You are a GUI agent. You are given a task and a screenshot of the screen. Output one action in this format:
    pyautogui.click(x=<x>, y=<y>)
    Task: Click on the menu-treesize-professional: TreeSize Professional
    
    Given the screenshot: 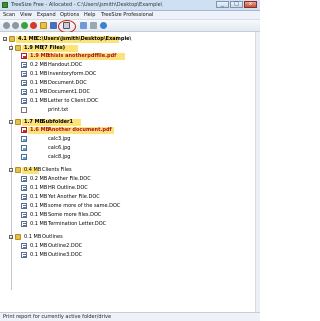 What is the action you would take?
    pyautogui.click(x=127, y=15)
    